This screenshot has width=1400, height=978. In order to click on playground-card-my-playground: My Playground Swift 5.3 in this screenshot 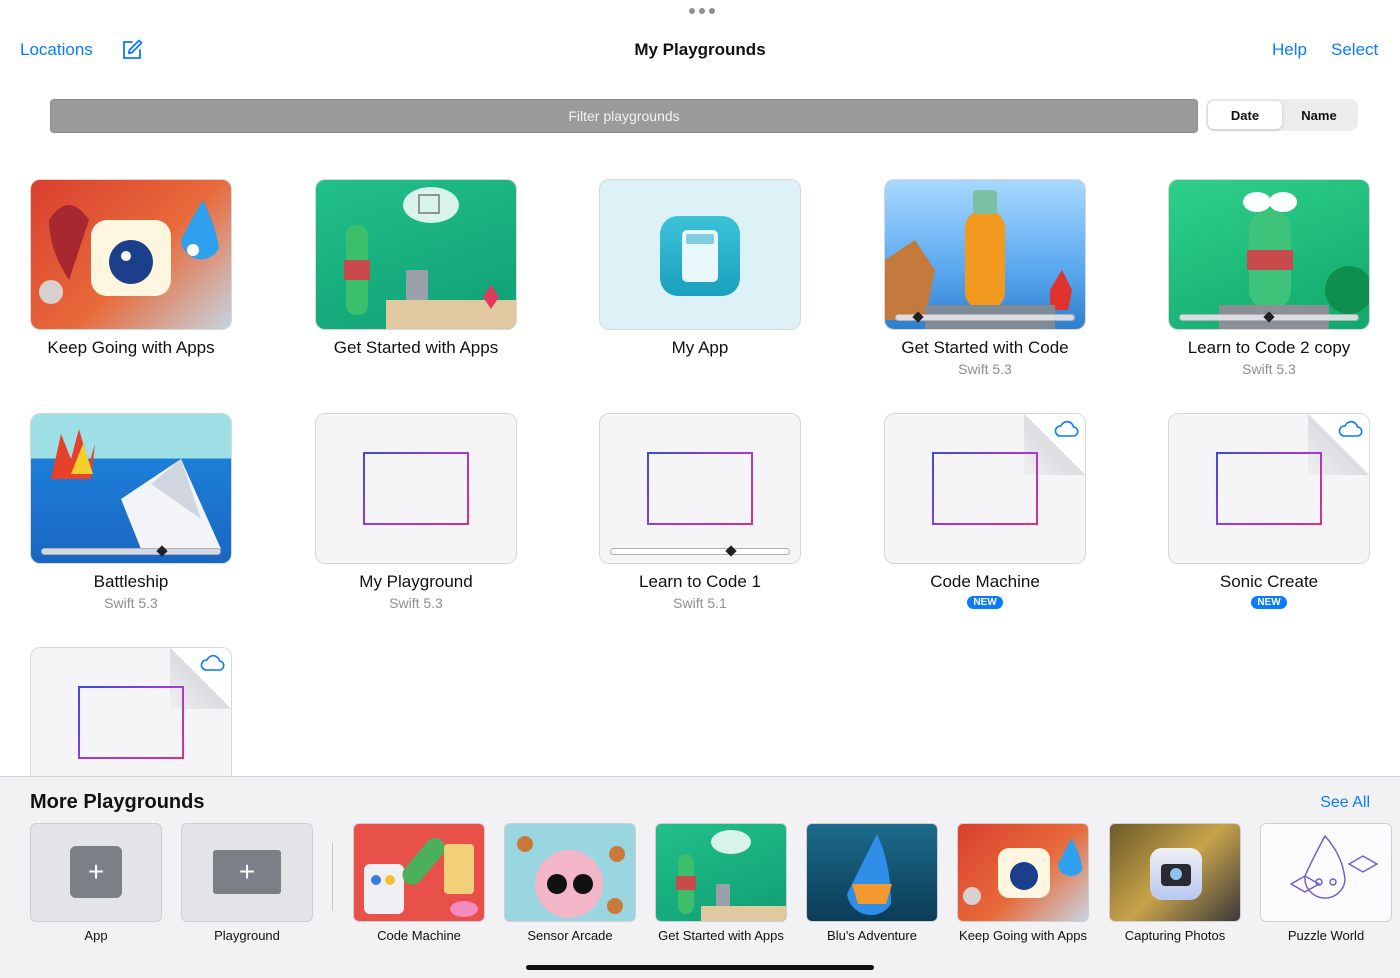, I will do `click(416, 512)`.